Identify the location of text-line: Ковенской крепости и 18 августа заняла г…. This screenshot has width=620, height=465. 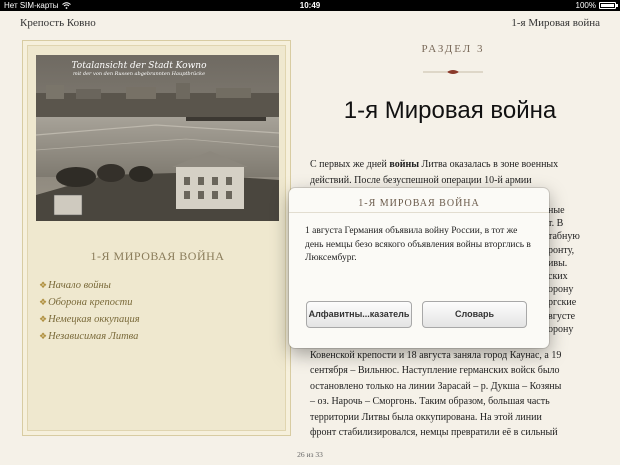
(436, 355).